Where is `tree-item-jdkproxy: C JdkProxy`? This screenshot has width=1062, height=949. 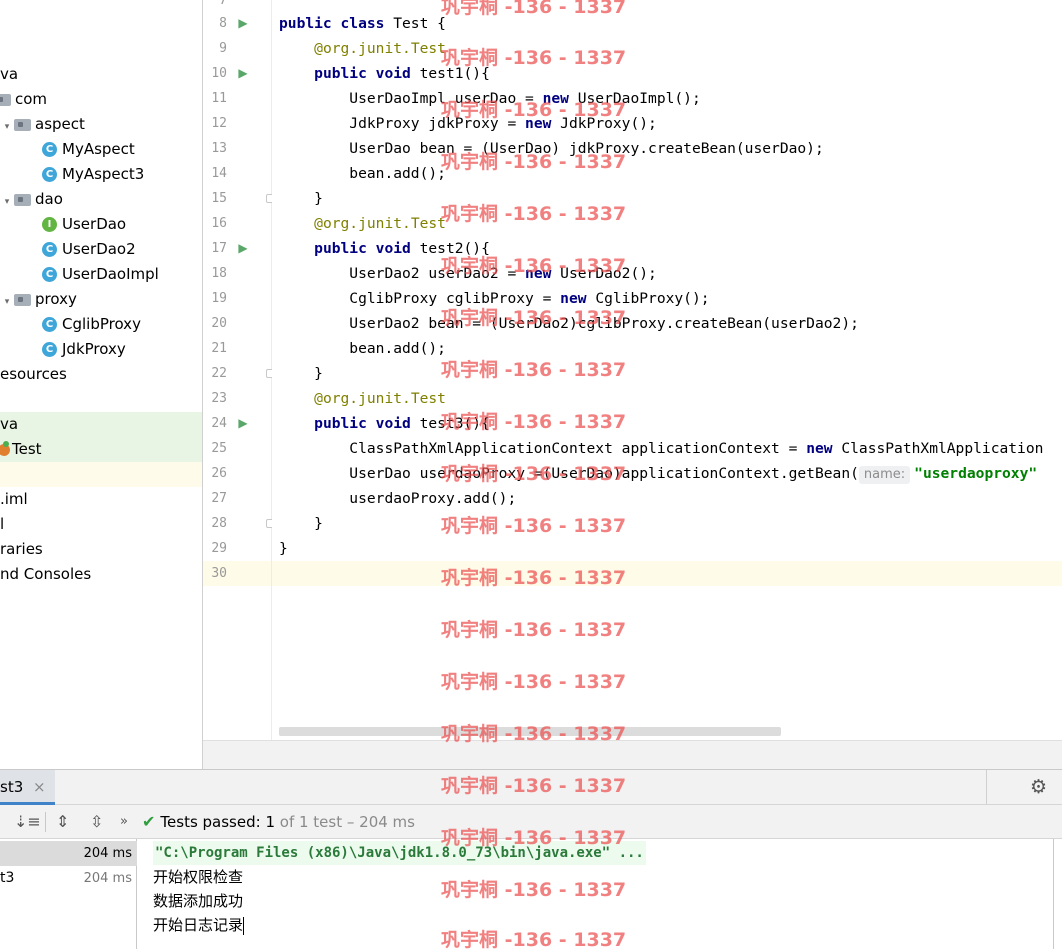
tree-item-jdkproxy: C JdkProxy is located at coordinates (101, 349).